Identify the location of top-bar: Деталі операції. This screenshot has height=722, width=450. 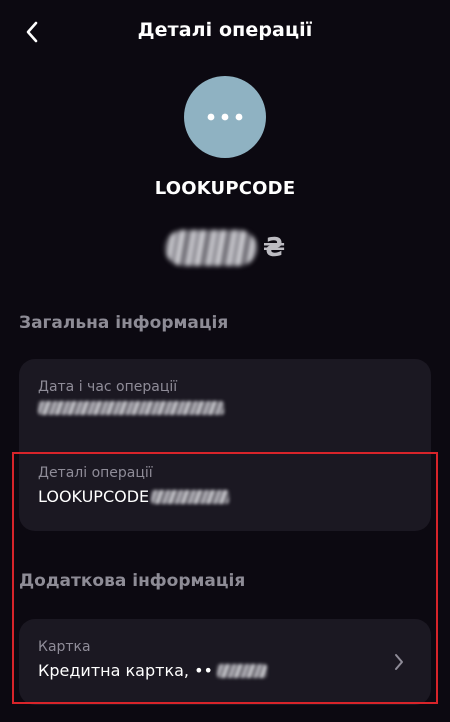
(225, 32).